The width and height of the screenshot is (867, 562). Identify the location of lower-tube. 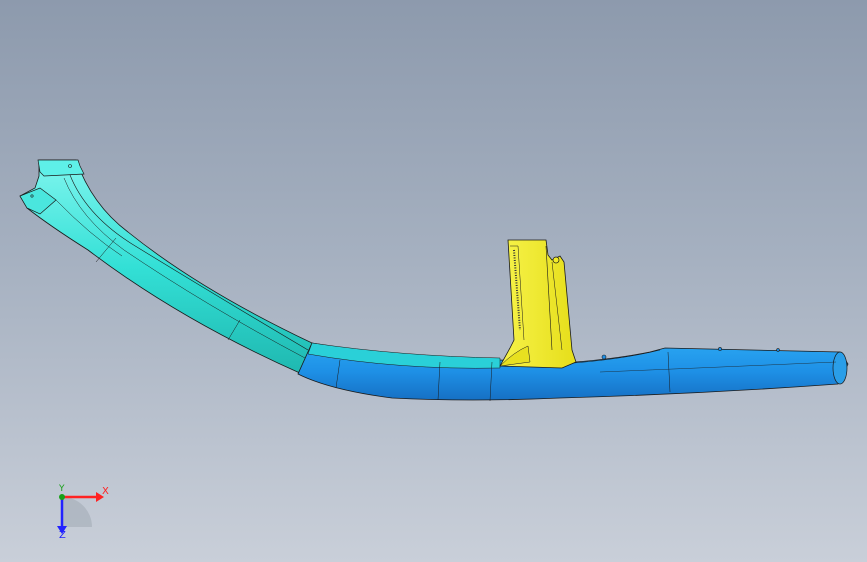
(573, 372).